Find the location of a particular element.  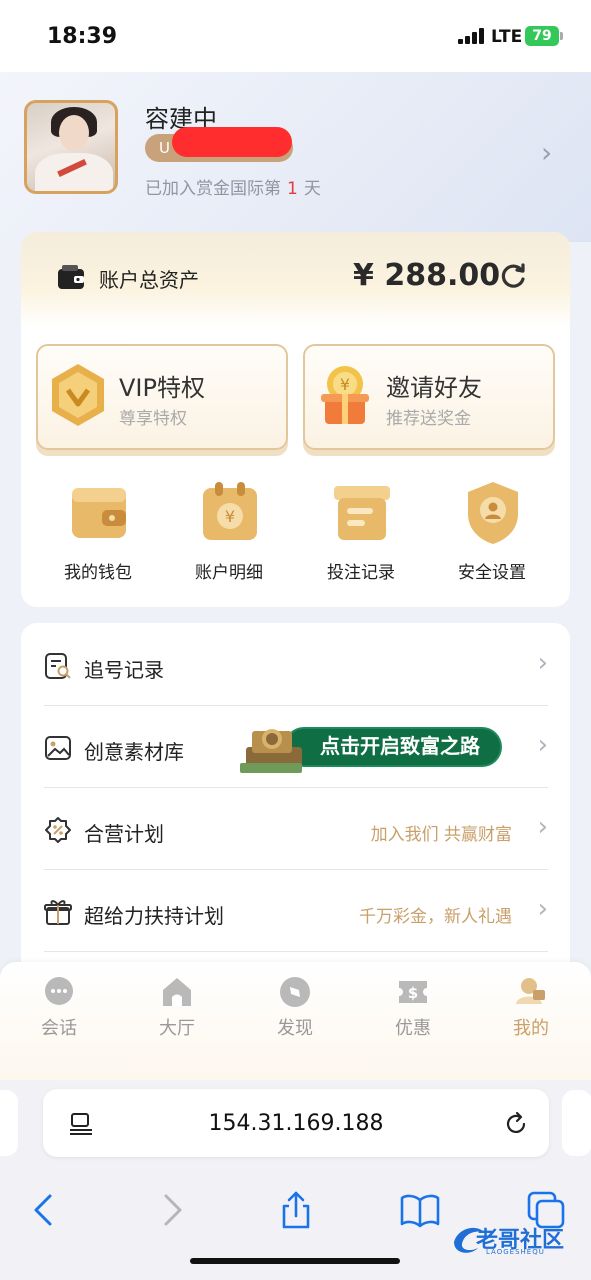

vip-title: VIP特权 is located at coordinates (162, 388).